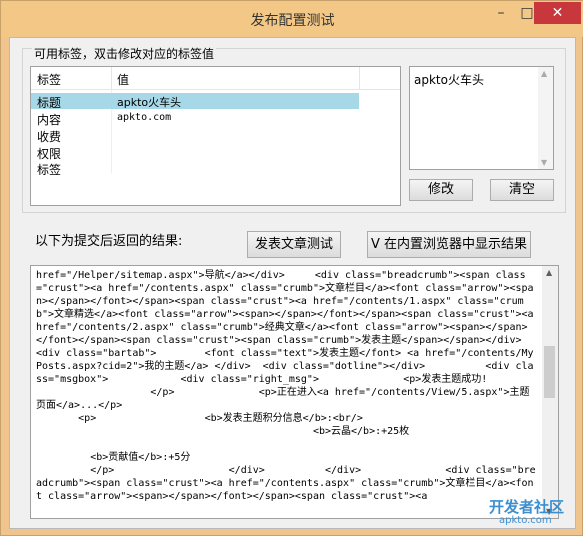 This screenshot has height=536, width=583. Describe the element at coordinates (215, 118) in the screenshot. I see `list-item: 内容 apkto.com` at that location.